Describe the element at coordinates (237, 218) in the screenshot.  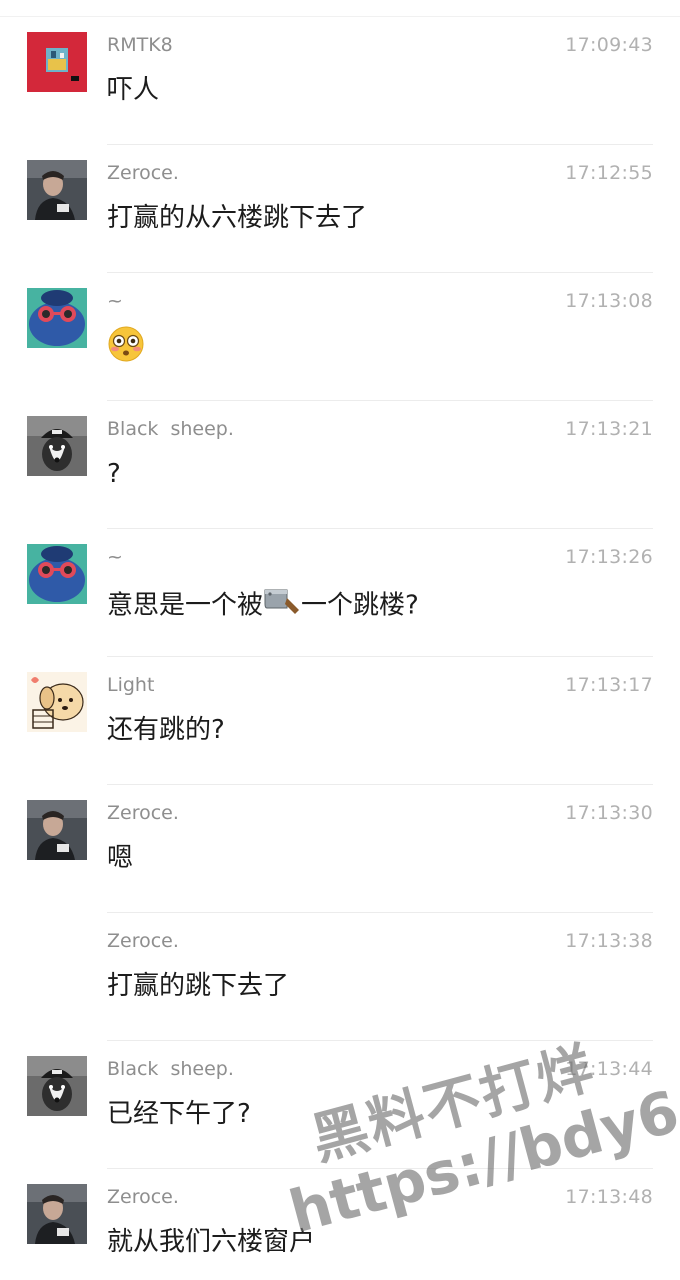
I see `message-text: 打赢的从六楼跳下去了` at that location.